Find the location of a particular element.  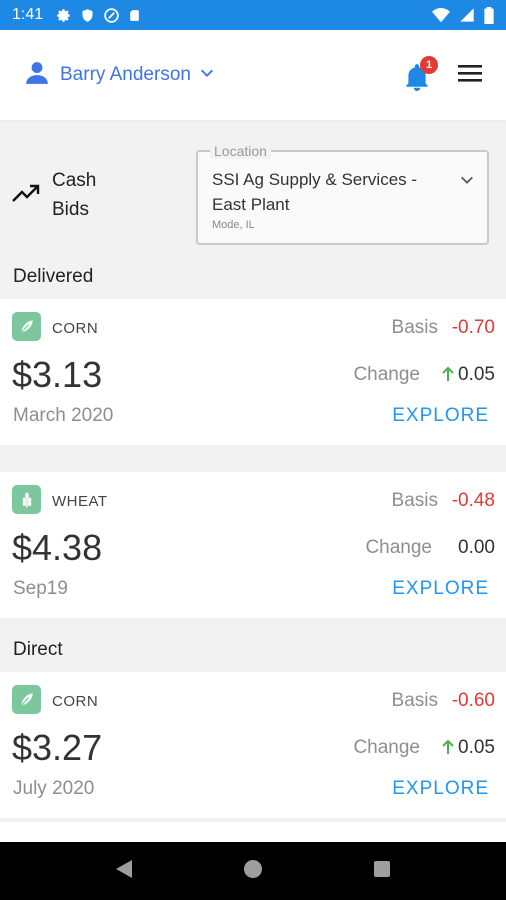

battery-icon is located at coordinates (489, 15).